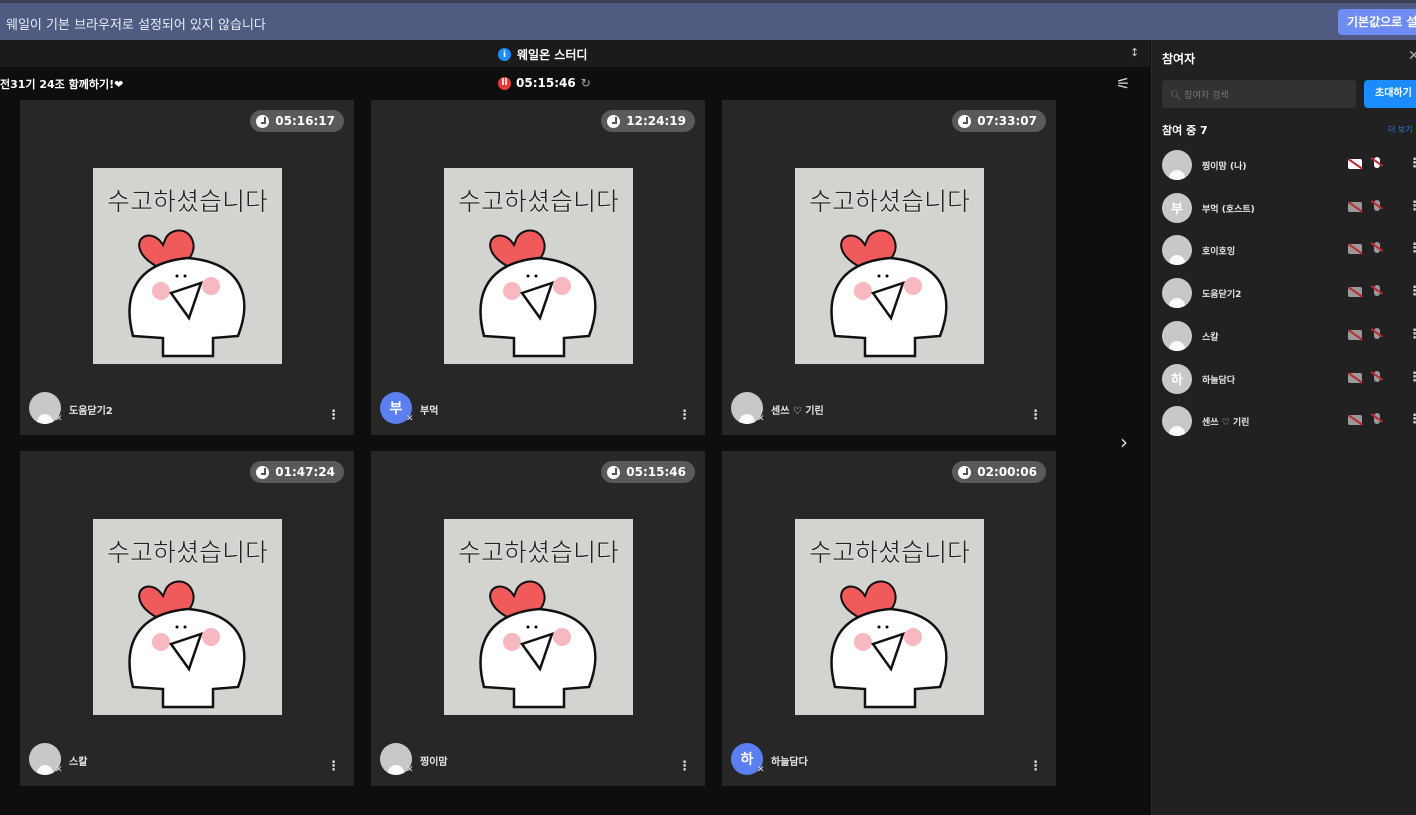  Describe the element at coordinates (1185, 130) in the screenshot. I see `participant-count: 참여 중 7` at that location.